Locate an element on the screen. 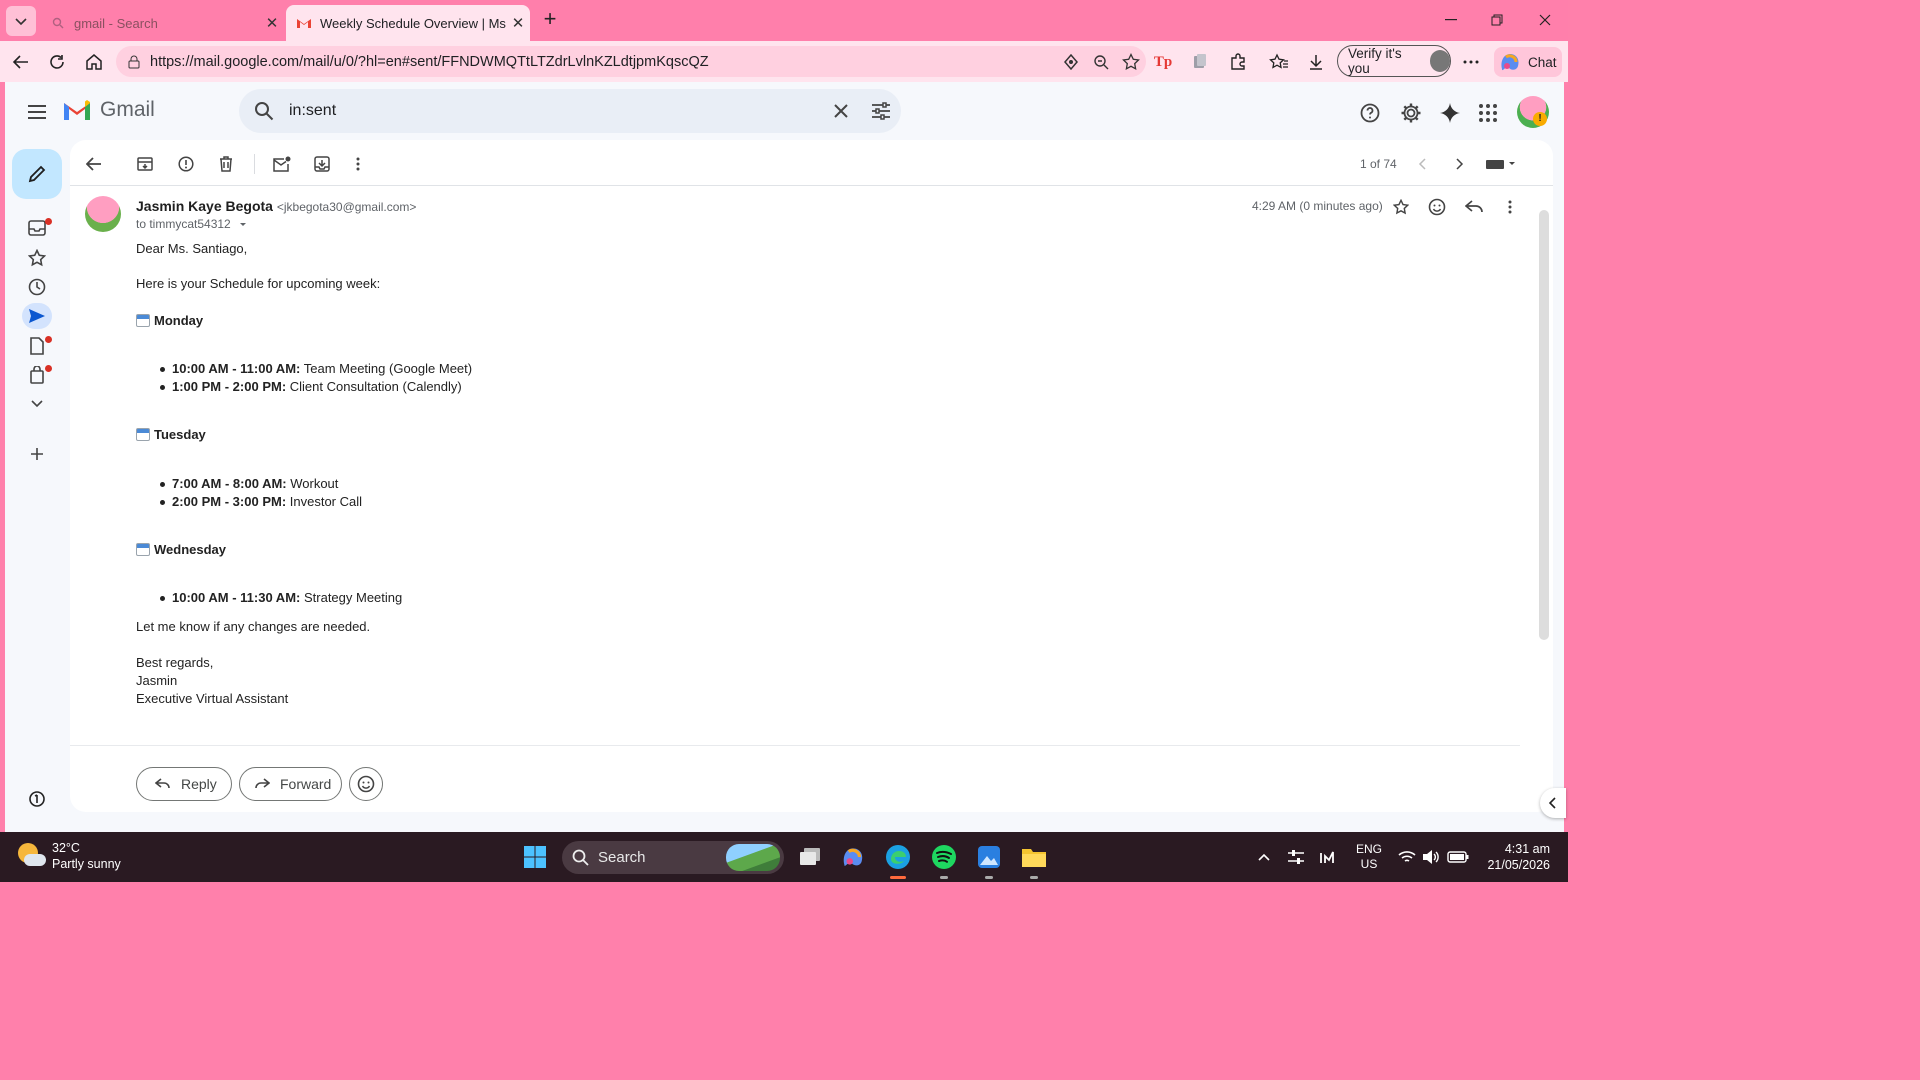 The width and height of the screenshot is (1920, 1080). language-indicator: ENG US is located at coordinates (1369, 857).